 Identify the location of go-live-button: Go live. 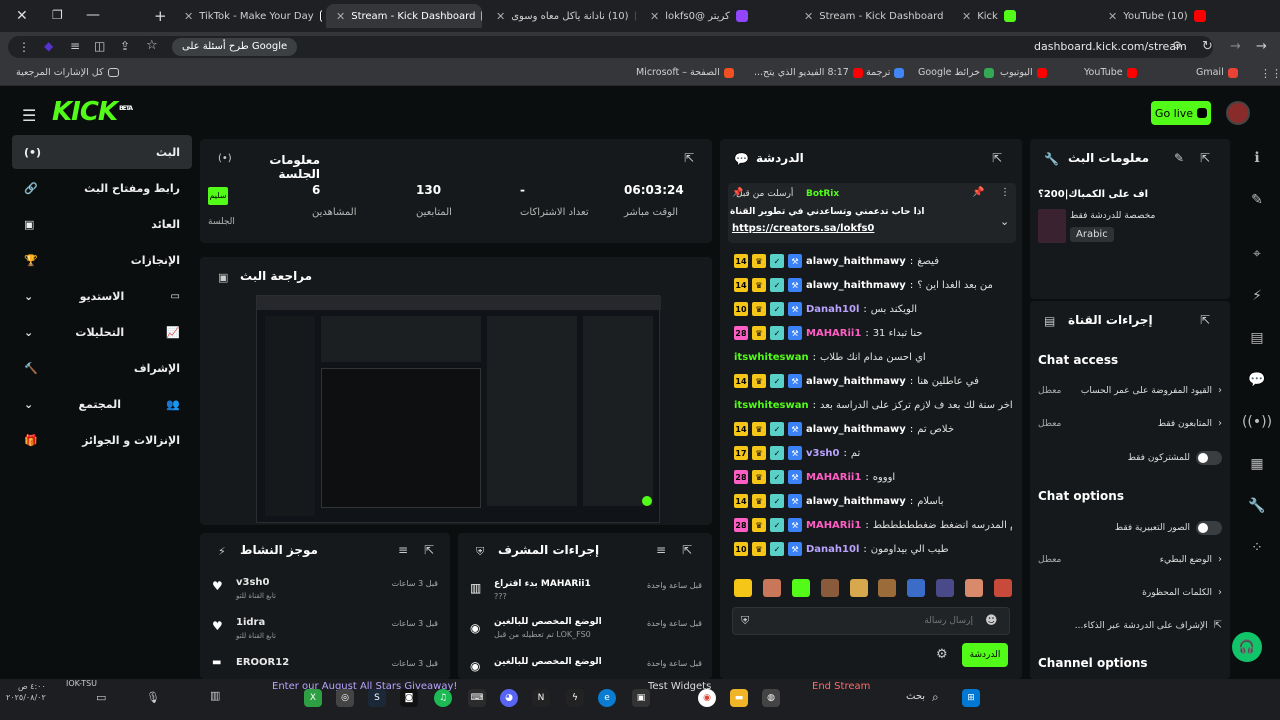
(1181, 113).